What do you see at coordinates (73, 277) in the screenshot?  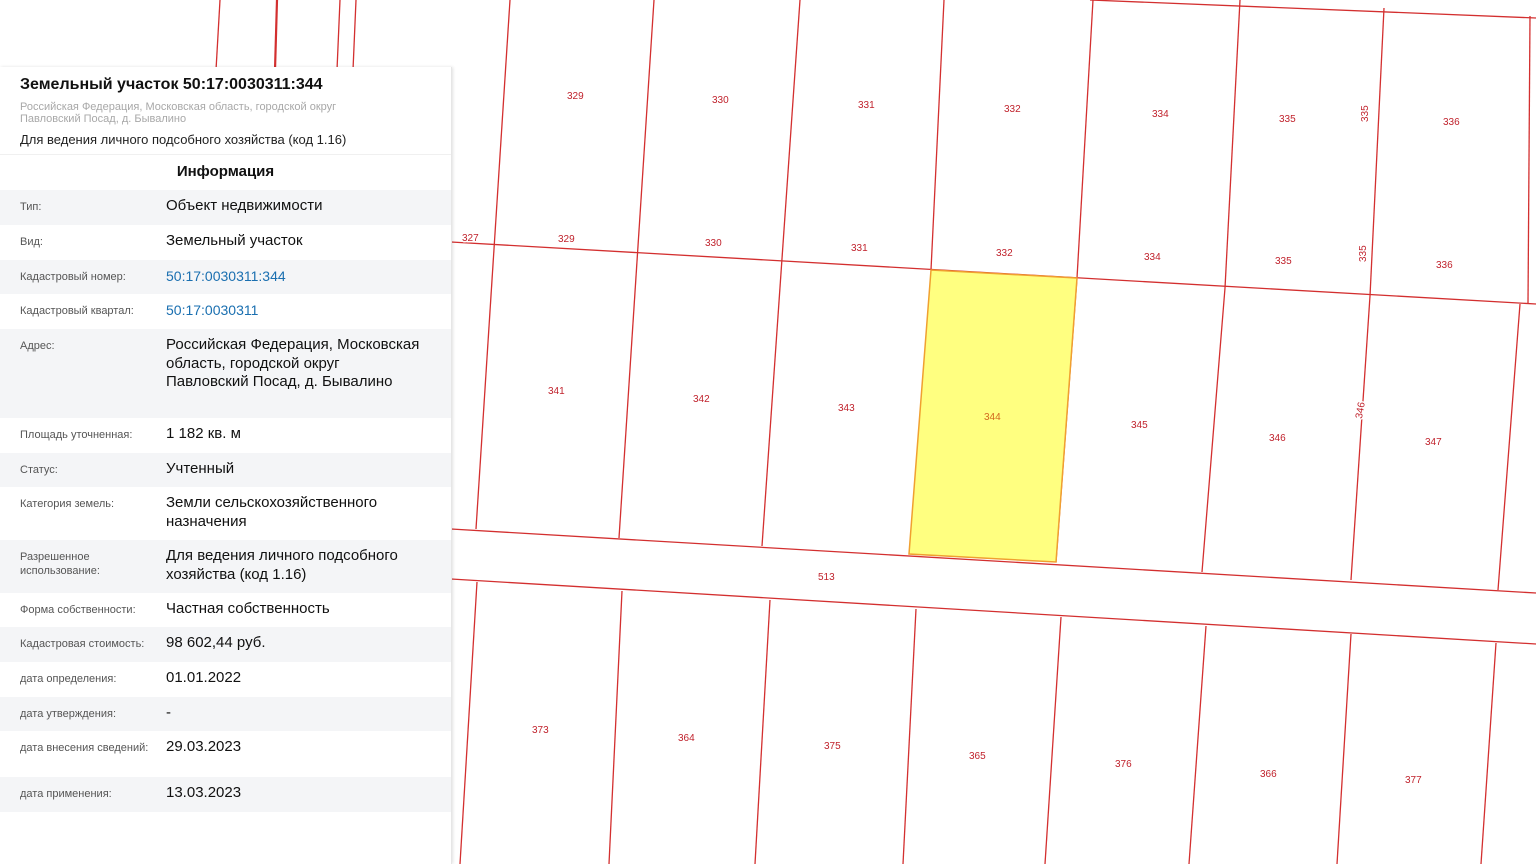 I see `info-key: Кадастровый номер:` at bounding box center [73, 277].